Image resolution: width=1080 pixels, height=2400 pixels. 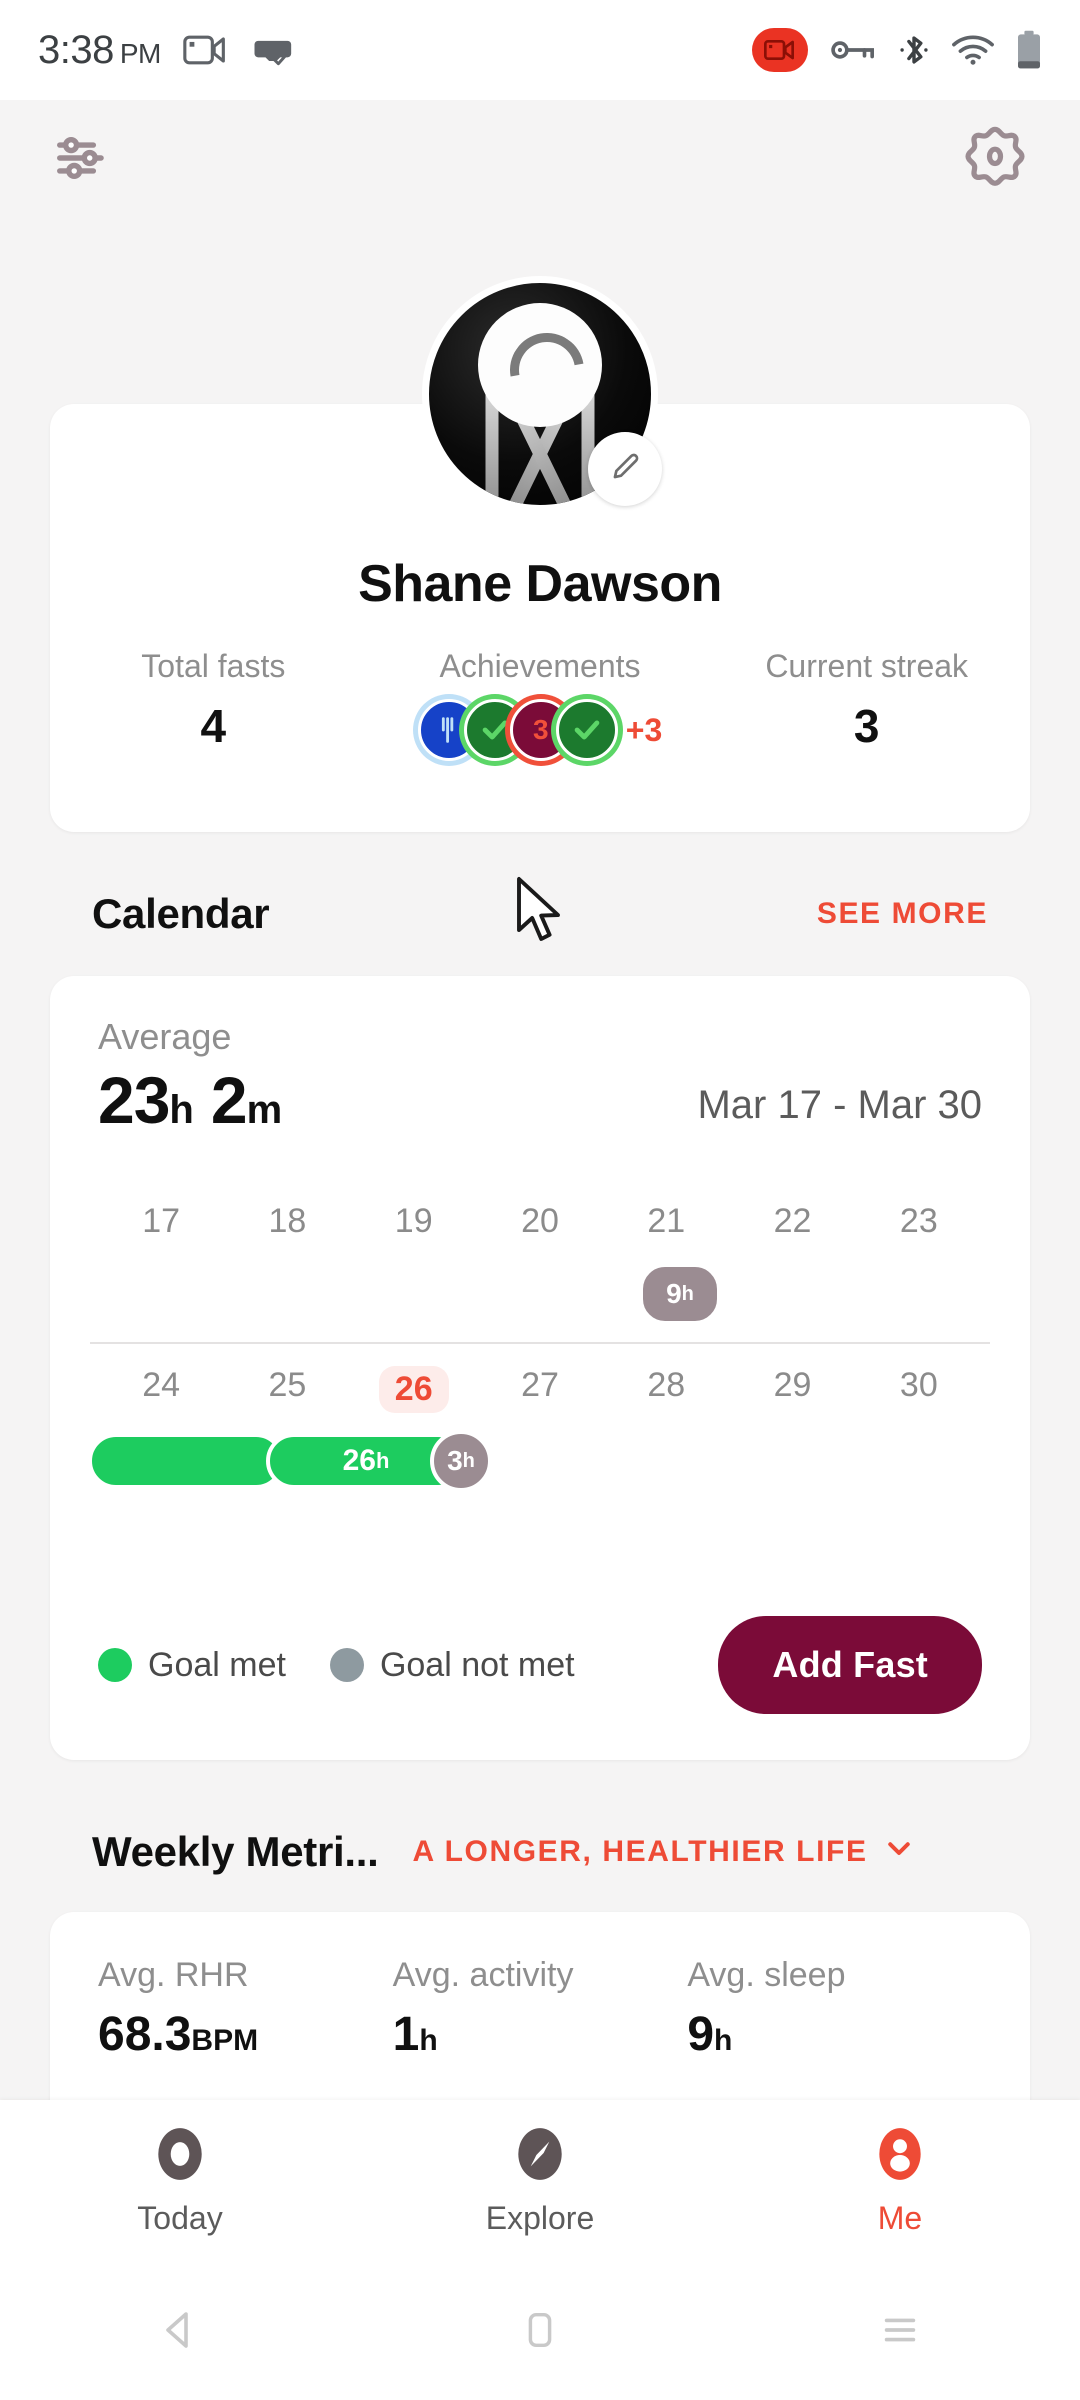 What do you see at coordinates (900, 2156) in the screenshot?
I see `person-icon` at bounding box center [900, 2156].